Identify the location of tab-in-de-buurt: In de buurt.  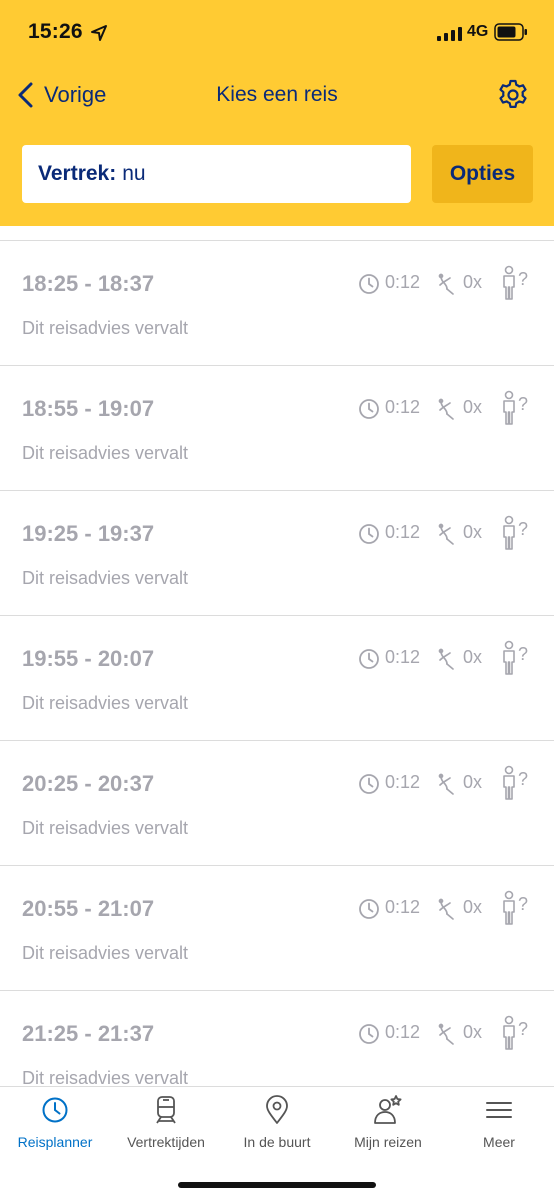
(277, 1122).